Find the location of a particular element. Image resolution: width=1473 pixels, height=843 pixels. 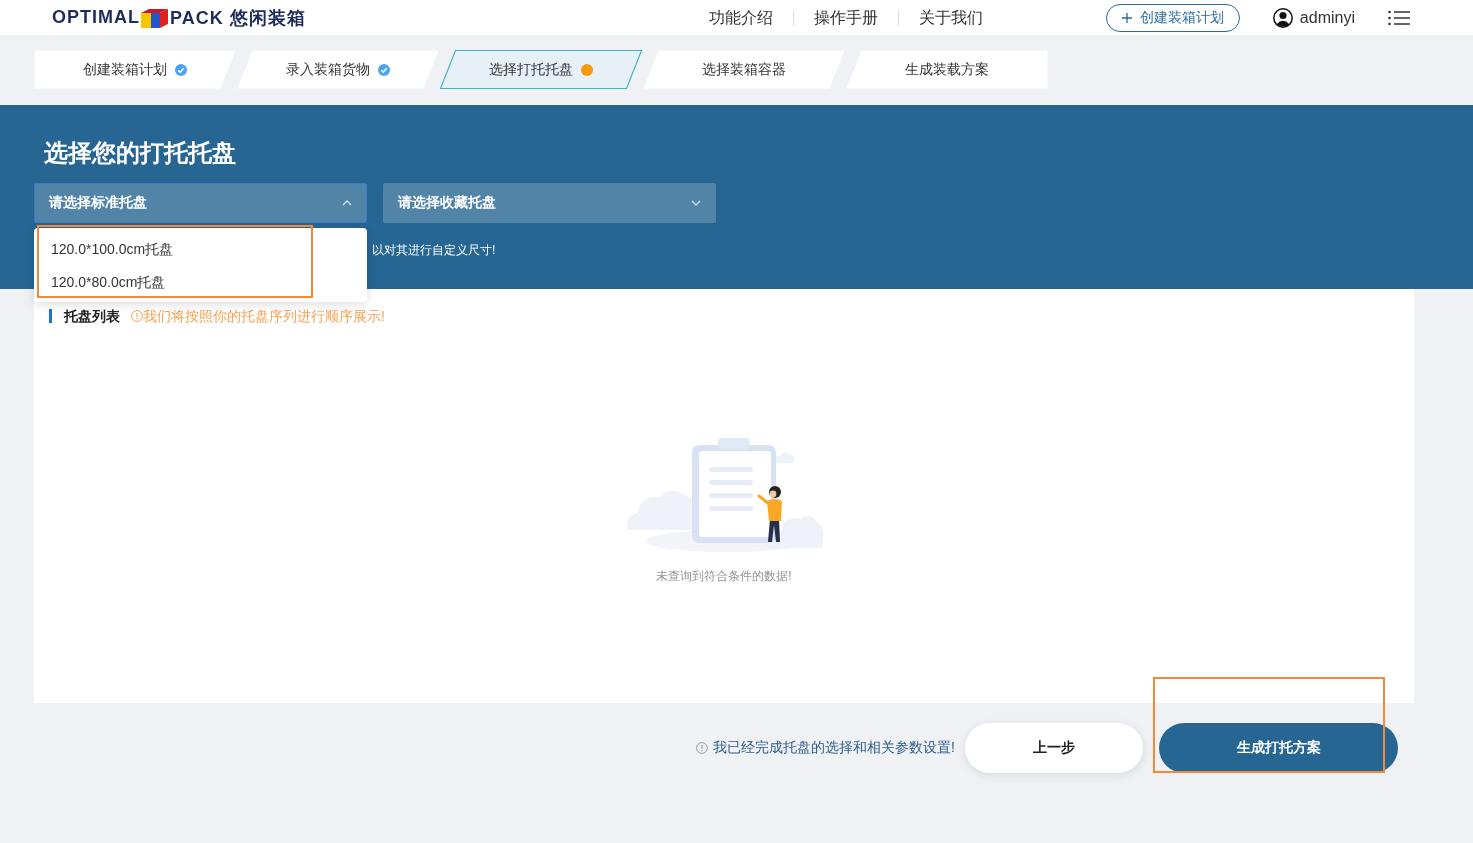

hint-text: 以对其进行自定义尺寸! is located at coordinates (434, 250).